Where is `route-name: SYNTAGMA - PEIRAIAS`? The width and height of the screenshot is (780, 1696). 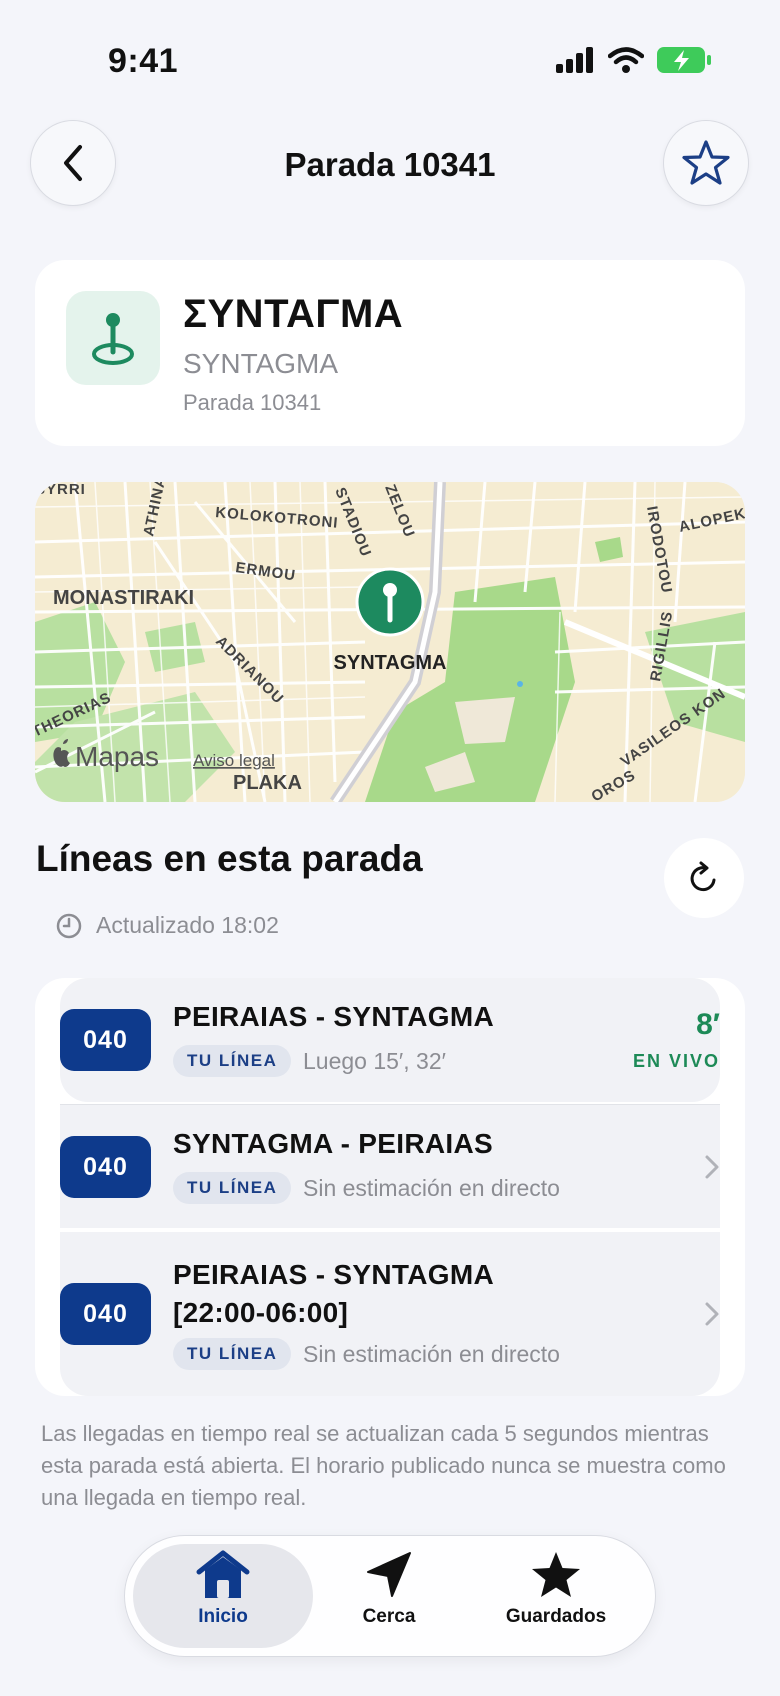
route-name: SYNTAGMA - PEIRAIAS is located at coordinates (333, 1143).